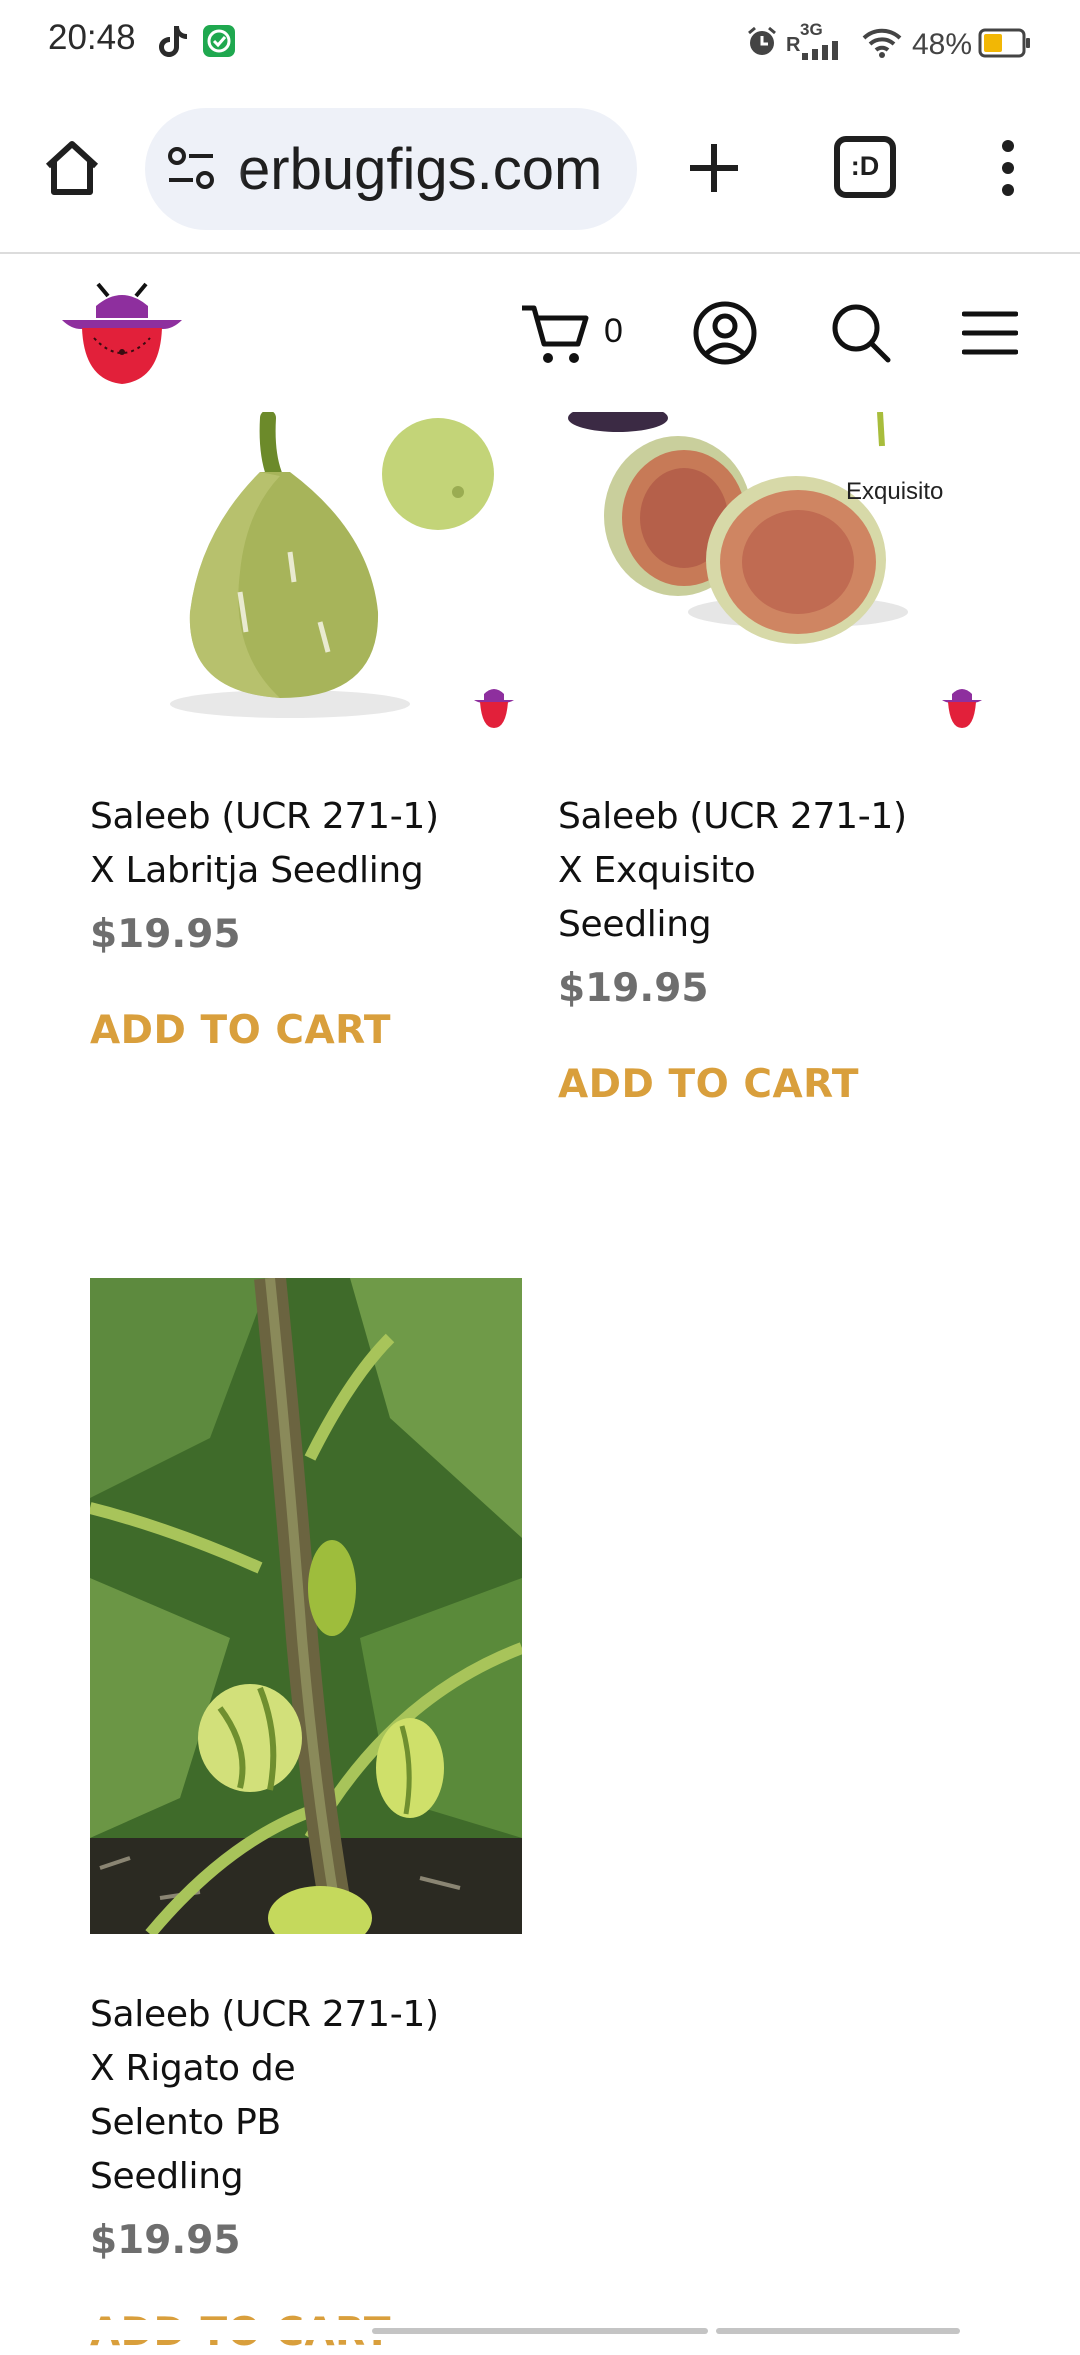 Image resolution: width=1080 pixels, height=2355 pixels. Describe the element at coordinates (861, 333) in the screenshot. I see `search-icon` at that location.